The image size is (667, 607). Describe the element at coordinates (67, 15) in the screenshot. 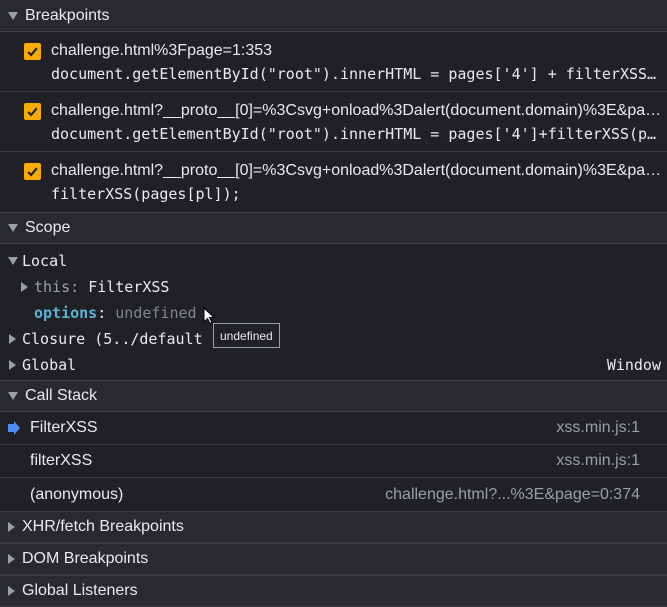

I see `section-title: Breakpoints` at that location.